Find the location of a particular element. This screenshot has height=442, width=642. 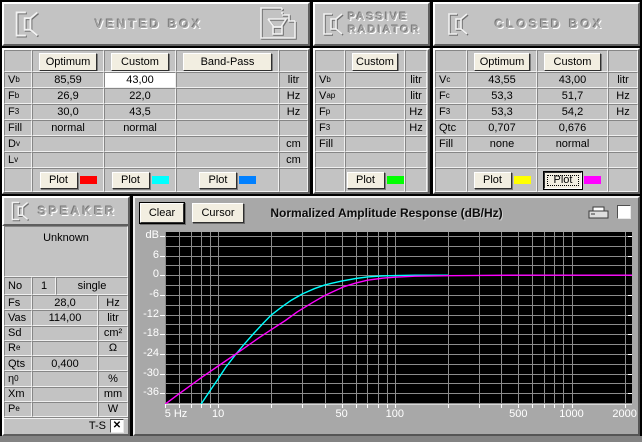

ts-checkbox: ✕ is located at coordinates (117, 426).